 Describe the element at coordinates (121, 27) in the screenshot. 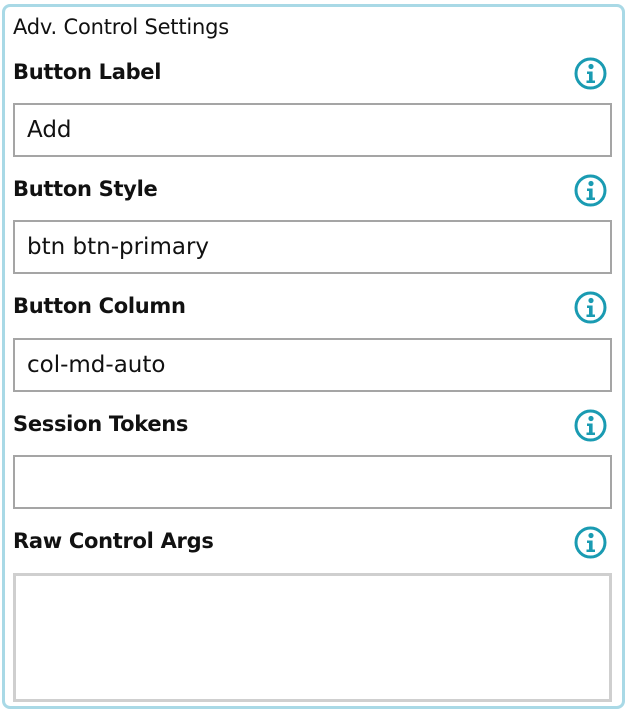

I see `panel-title: Adv. Control Settings` at that location.